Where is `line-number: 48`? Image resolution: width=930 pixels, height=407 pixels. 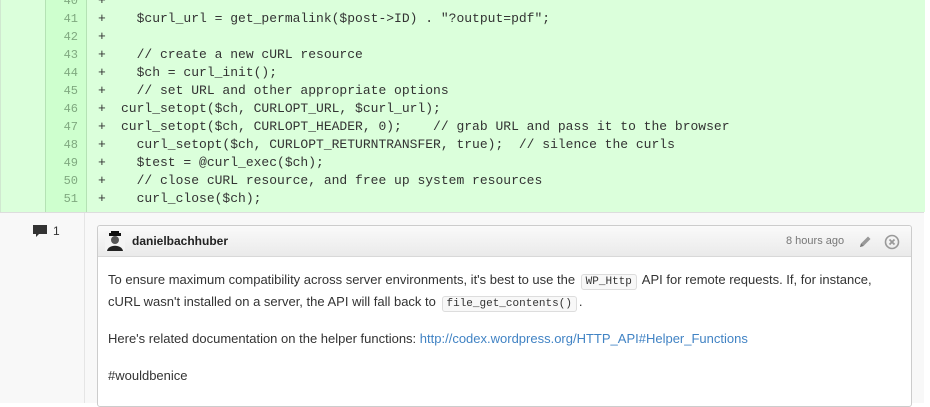
line-number: 48 is located at coordinates (61, 145).